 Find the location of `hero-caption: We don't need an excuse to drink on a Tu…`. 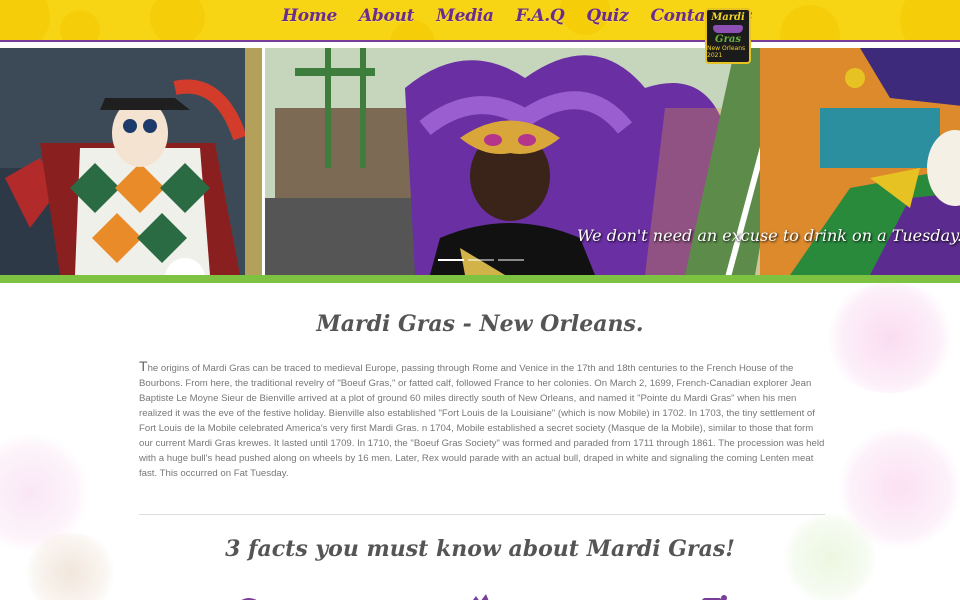

hero-caption: We don't need an excuse to drink on a Tu… is located at coordinates (768, 235).